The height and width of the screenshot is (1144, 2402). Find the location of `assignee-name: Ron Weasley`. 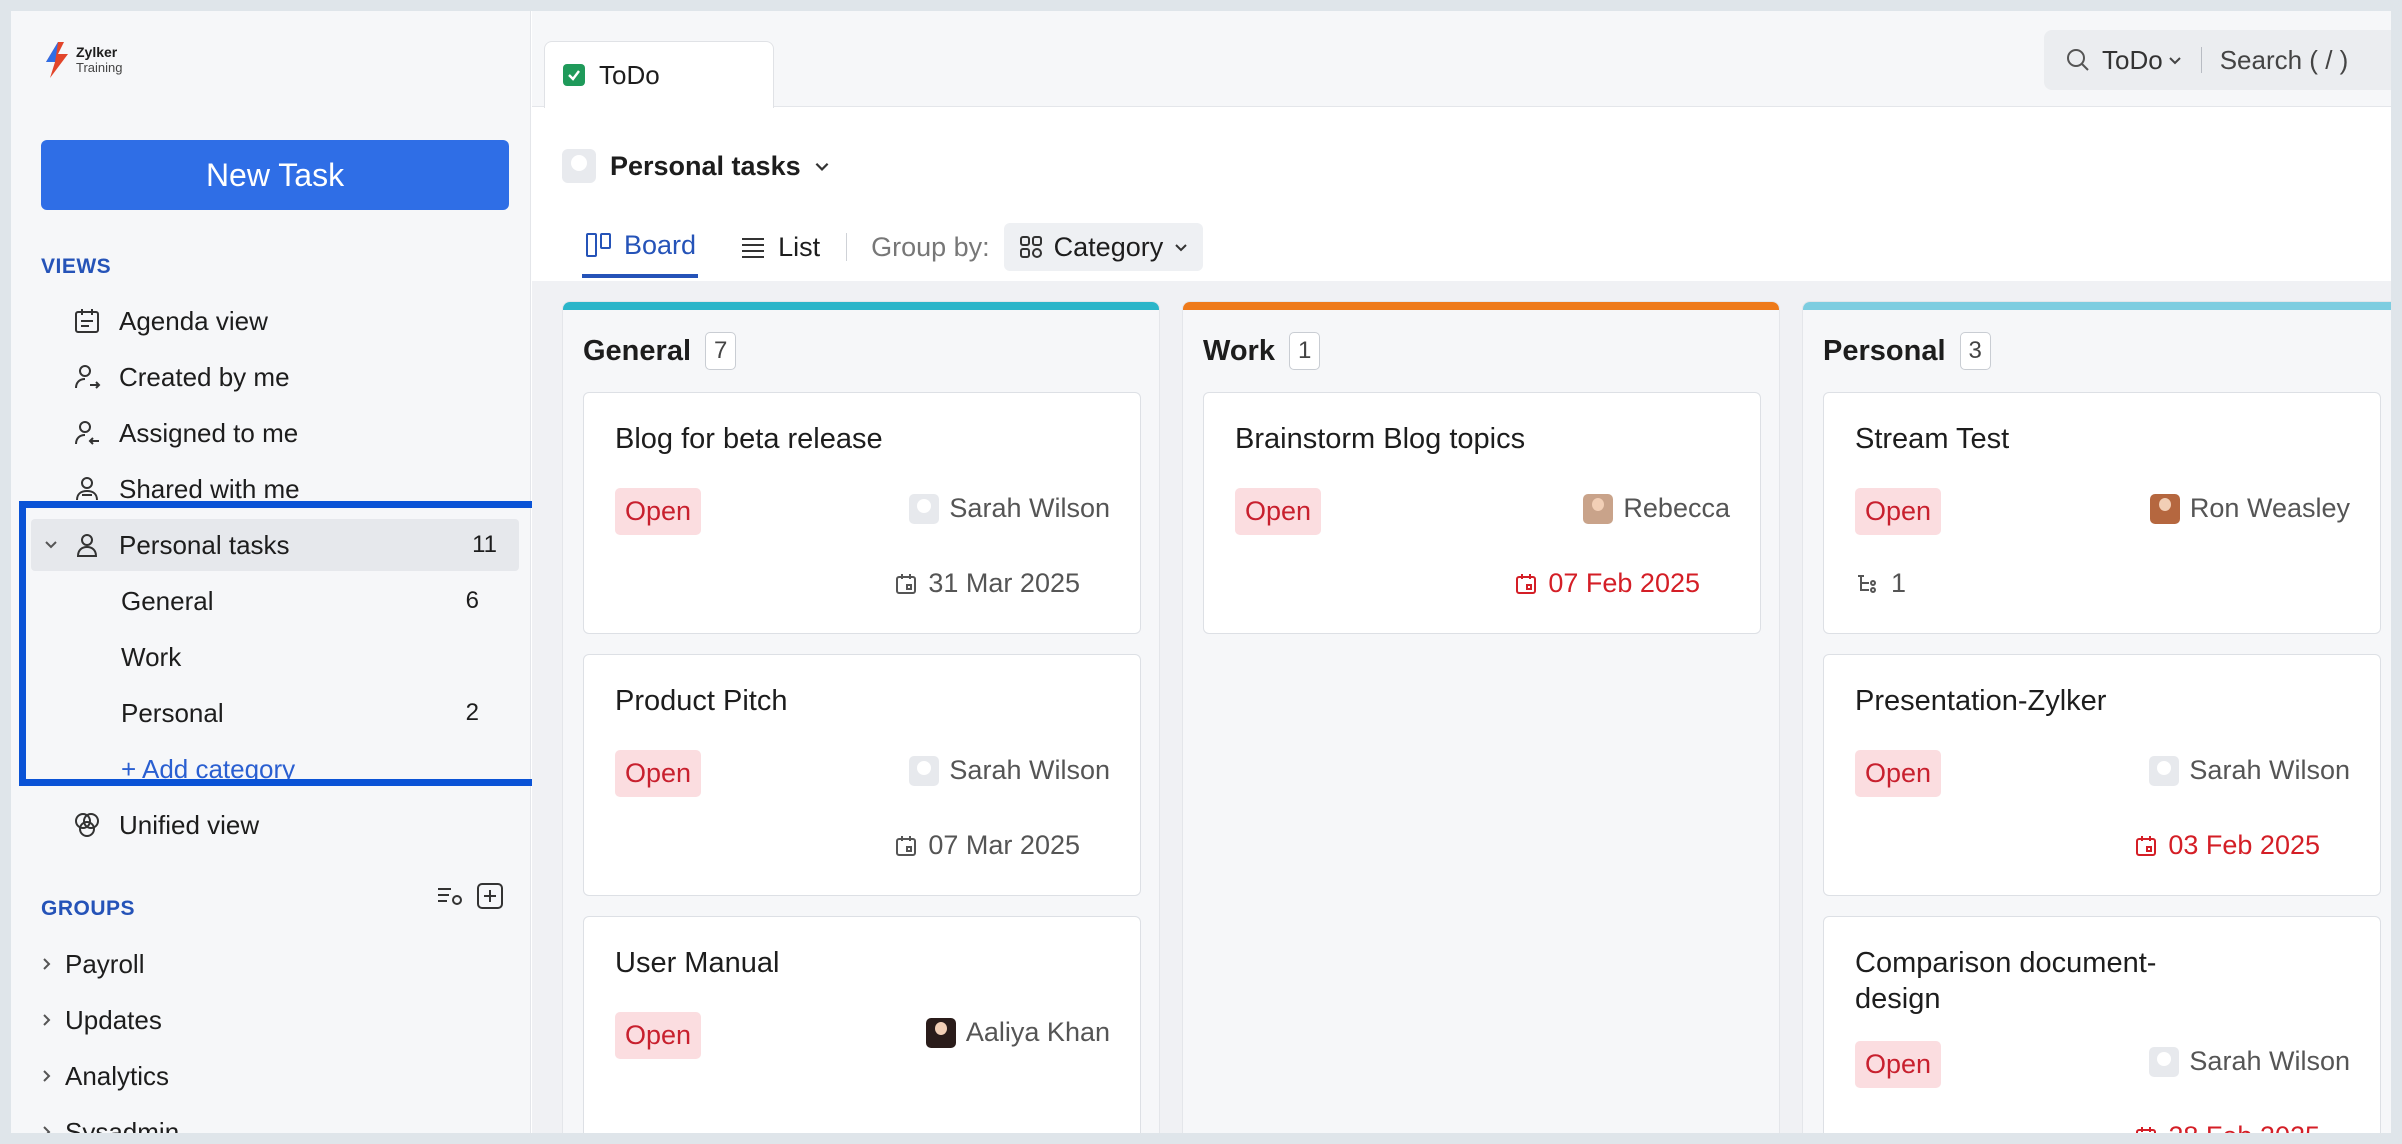

assignee-name: Ron Weasley is located at coordinates (2269, 508).